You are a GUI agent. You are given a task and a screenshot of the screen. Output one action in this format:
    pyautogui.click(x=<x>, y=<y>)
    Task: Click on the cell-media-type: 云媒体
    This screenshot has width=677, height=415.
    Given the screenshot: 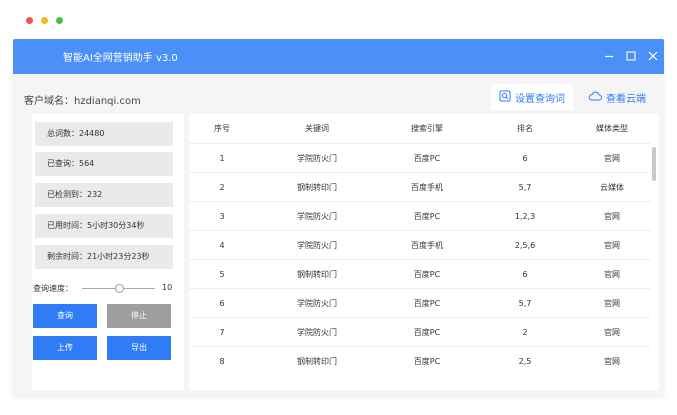 What is the action you would take?
    pyautogui.click(x=612, y=187)
    